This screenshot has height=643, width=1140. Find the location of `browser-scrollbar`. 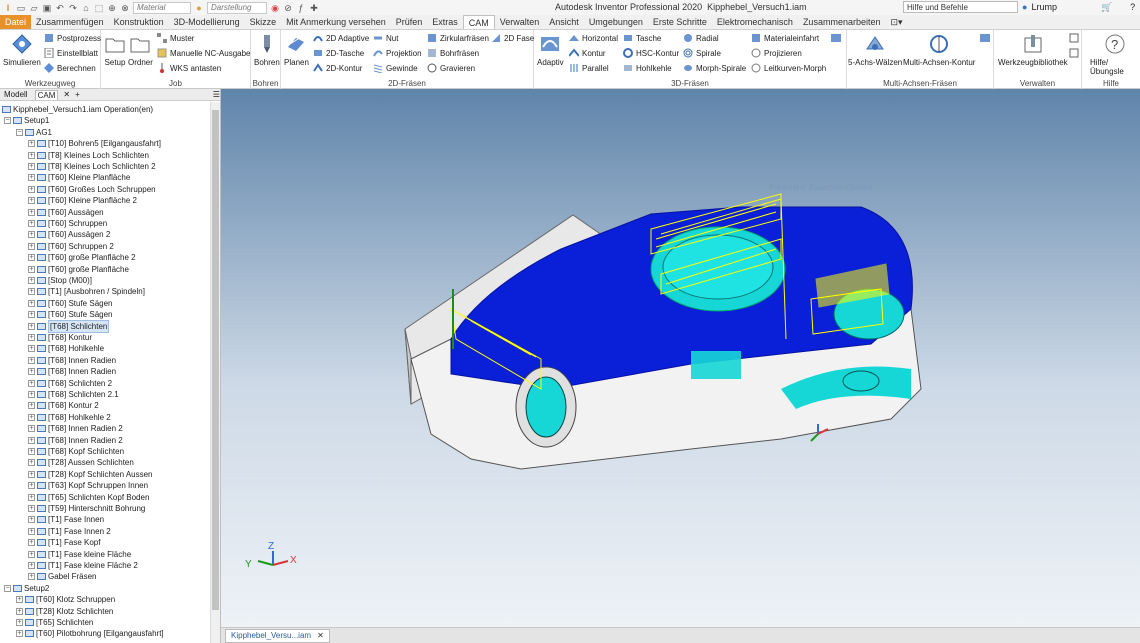

browser-scrollbar is located at coordinates (215, 372).